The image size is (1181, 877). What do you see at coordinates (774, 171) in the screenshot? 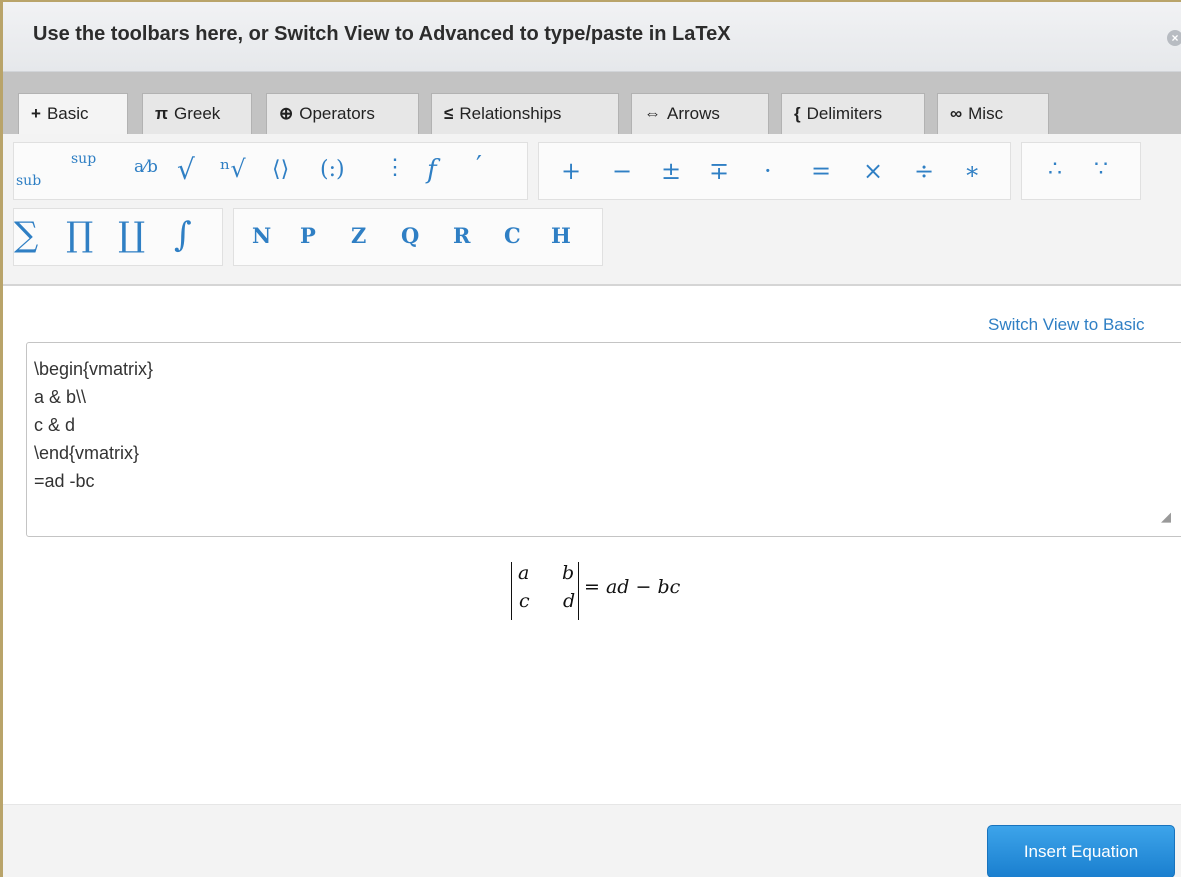
I see `operators-group: + − ± ∓ · = × ÷ ∗` at bounding box center [774, 171].